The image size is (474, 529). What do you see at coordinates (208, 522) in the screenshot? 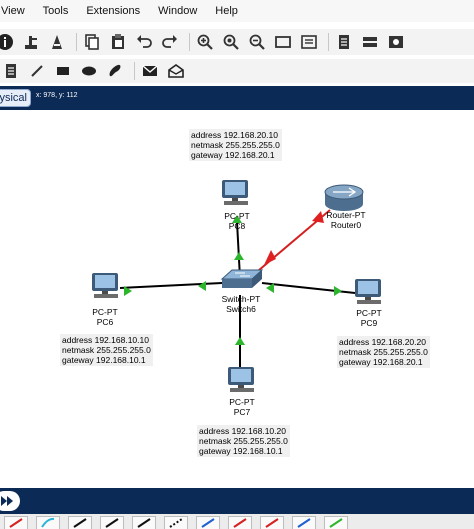
I see `cable-coaxial-icon` at bounding box center [208, 522].